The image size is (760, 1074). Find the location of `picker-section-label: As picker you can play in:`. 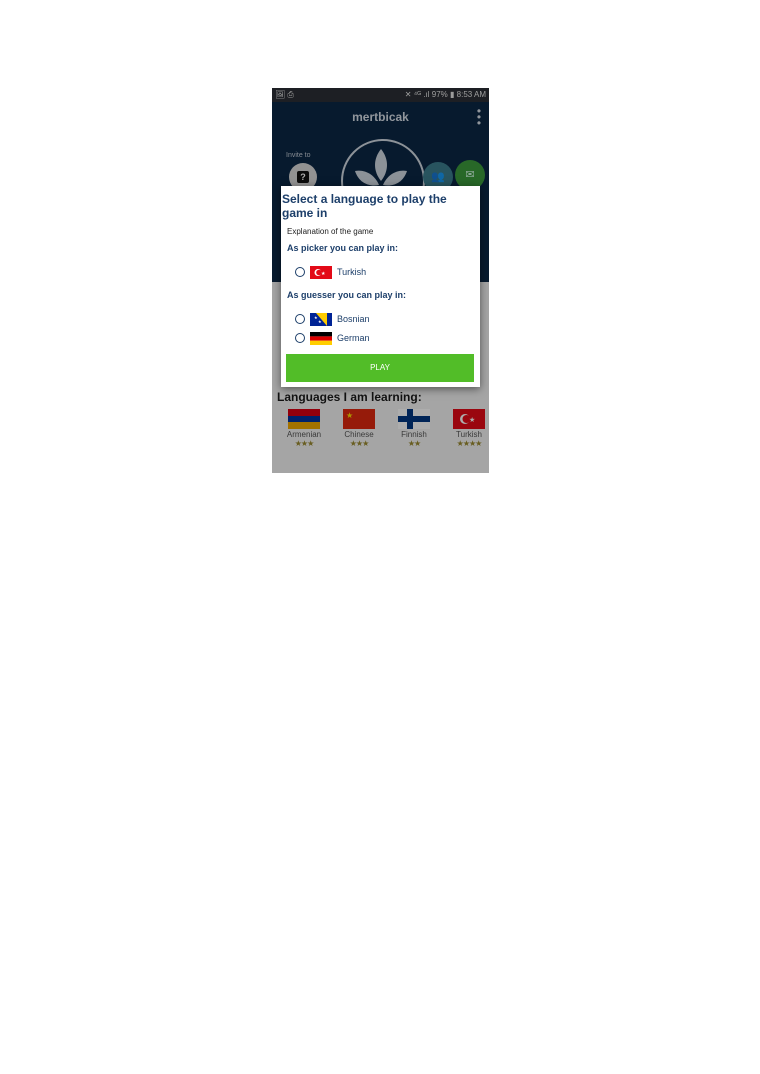

picker-section-label: As picker you can play in: is located at coordinates (343, 248).